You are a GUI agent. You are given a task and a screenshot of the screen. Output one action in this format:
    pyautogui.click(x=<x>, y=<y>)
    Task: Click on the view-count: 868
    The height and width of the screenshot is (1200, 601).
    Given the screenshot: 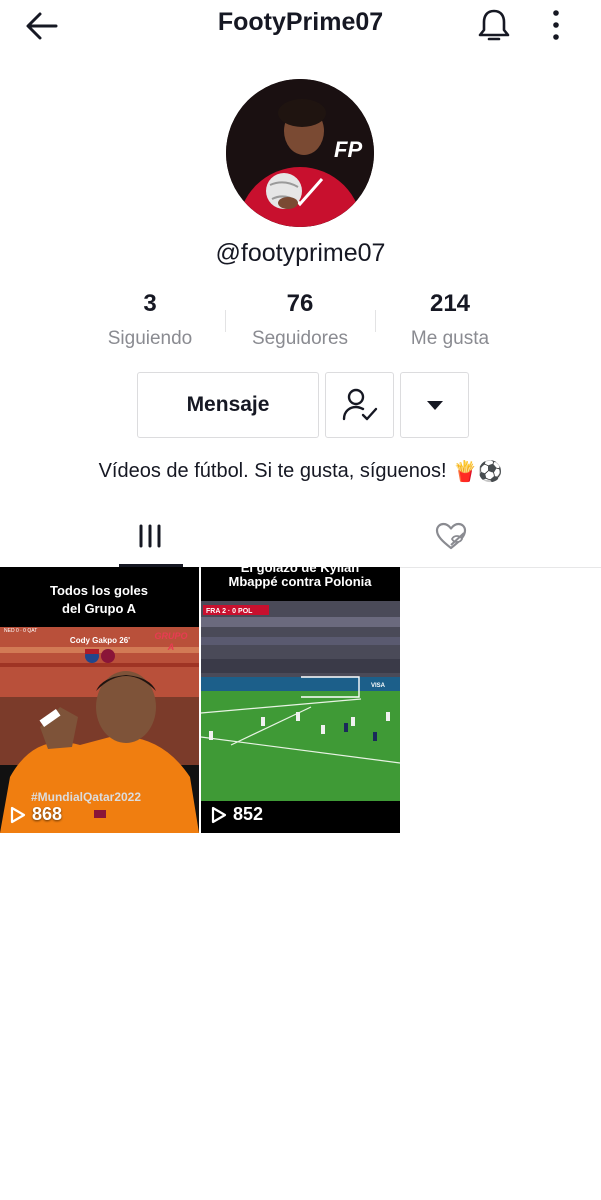 What is the action you would take?
    pyautogui.click(x=36, y=814)
    